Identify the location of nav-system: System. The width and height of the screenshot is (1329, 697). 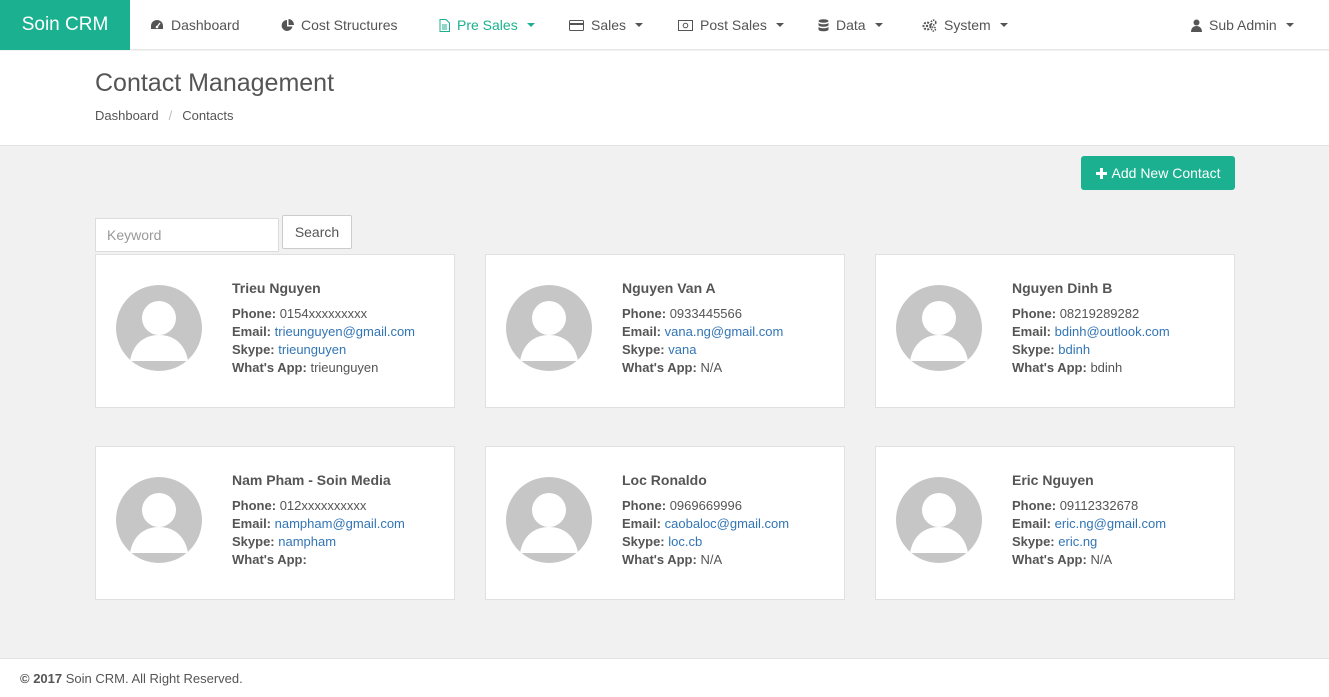
(965, 25).